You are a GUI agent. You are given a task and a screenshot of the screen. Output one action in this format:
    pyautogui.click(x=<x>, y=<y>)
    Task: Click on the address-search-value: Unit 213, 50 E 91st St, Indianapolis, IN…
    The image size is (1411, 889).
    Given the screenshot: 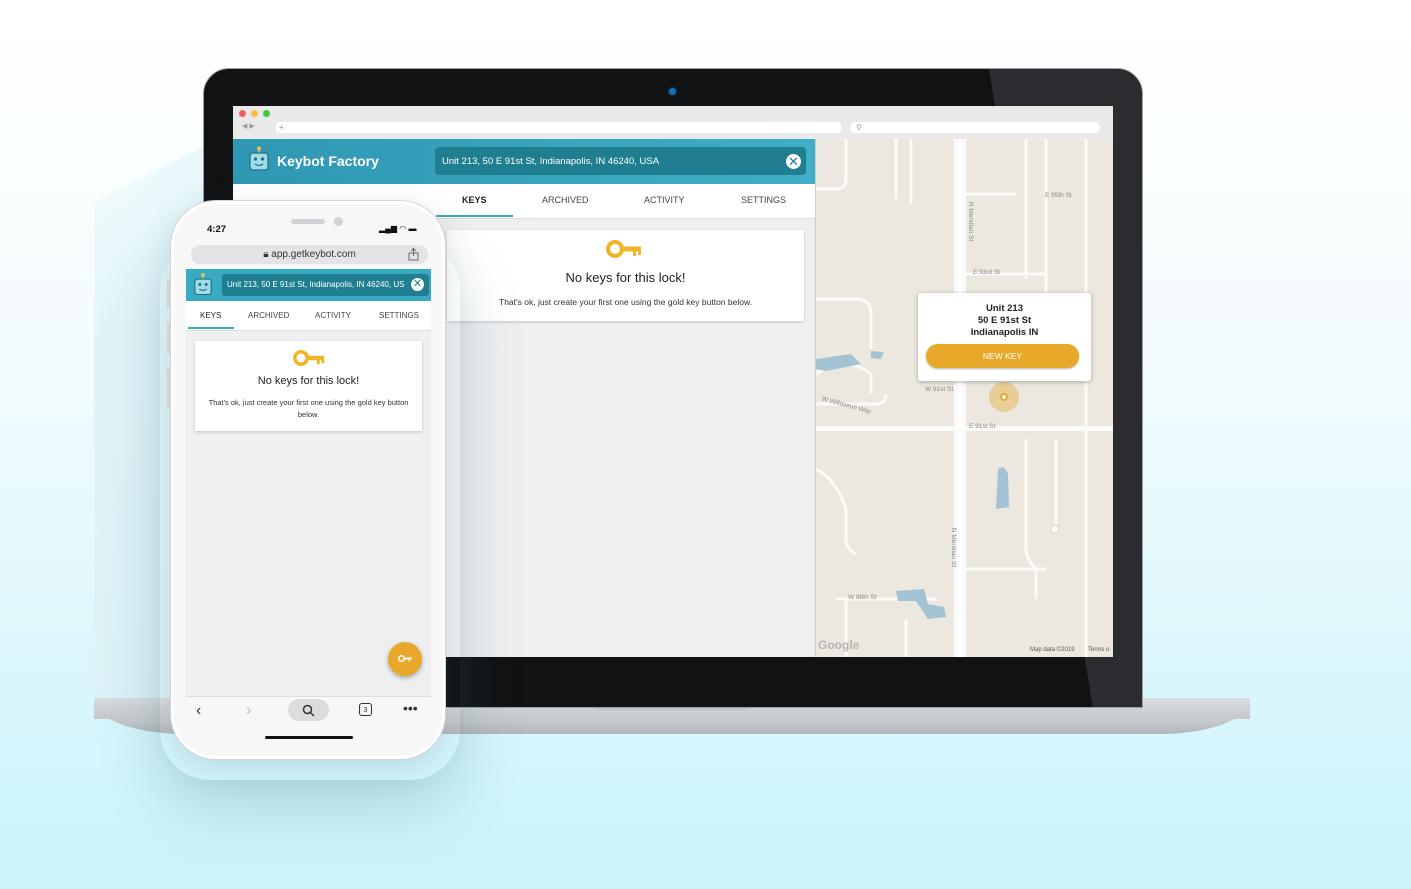 What is the action you would take?
    pyautogui.click(x=551, y=161)
    